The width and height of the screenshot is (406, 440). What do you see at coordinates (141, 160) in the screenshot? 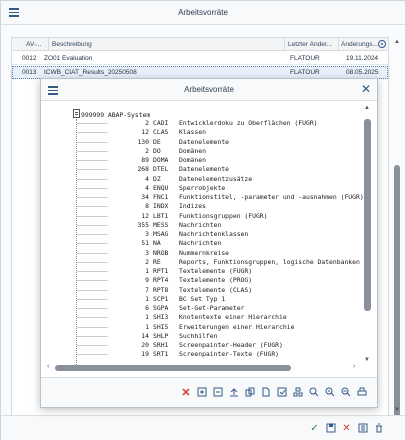
I see `tree-item: ––––––––– 89 DOMA Domänen` at bounding box center [141, 160].